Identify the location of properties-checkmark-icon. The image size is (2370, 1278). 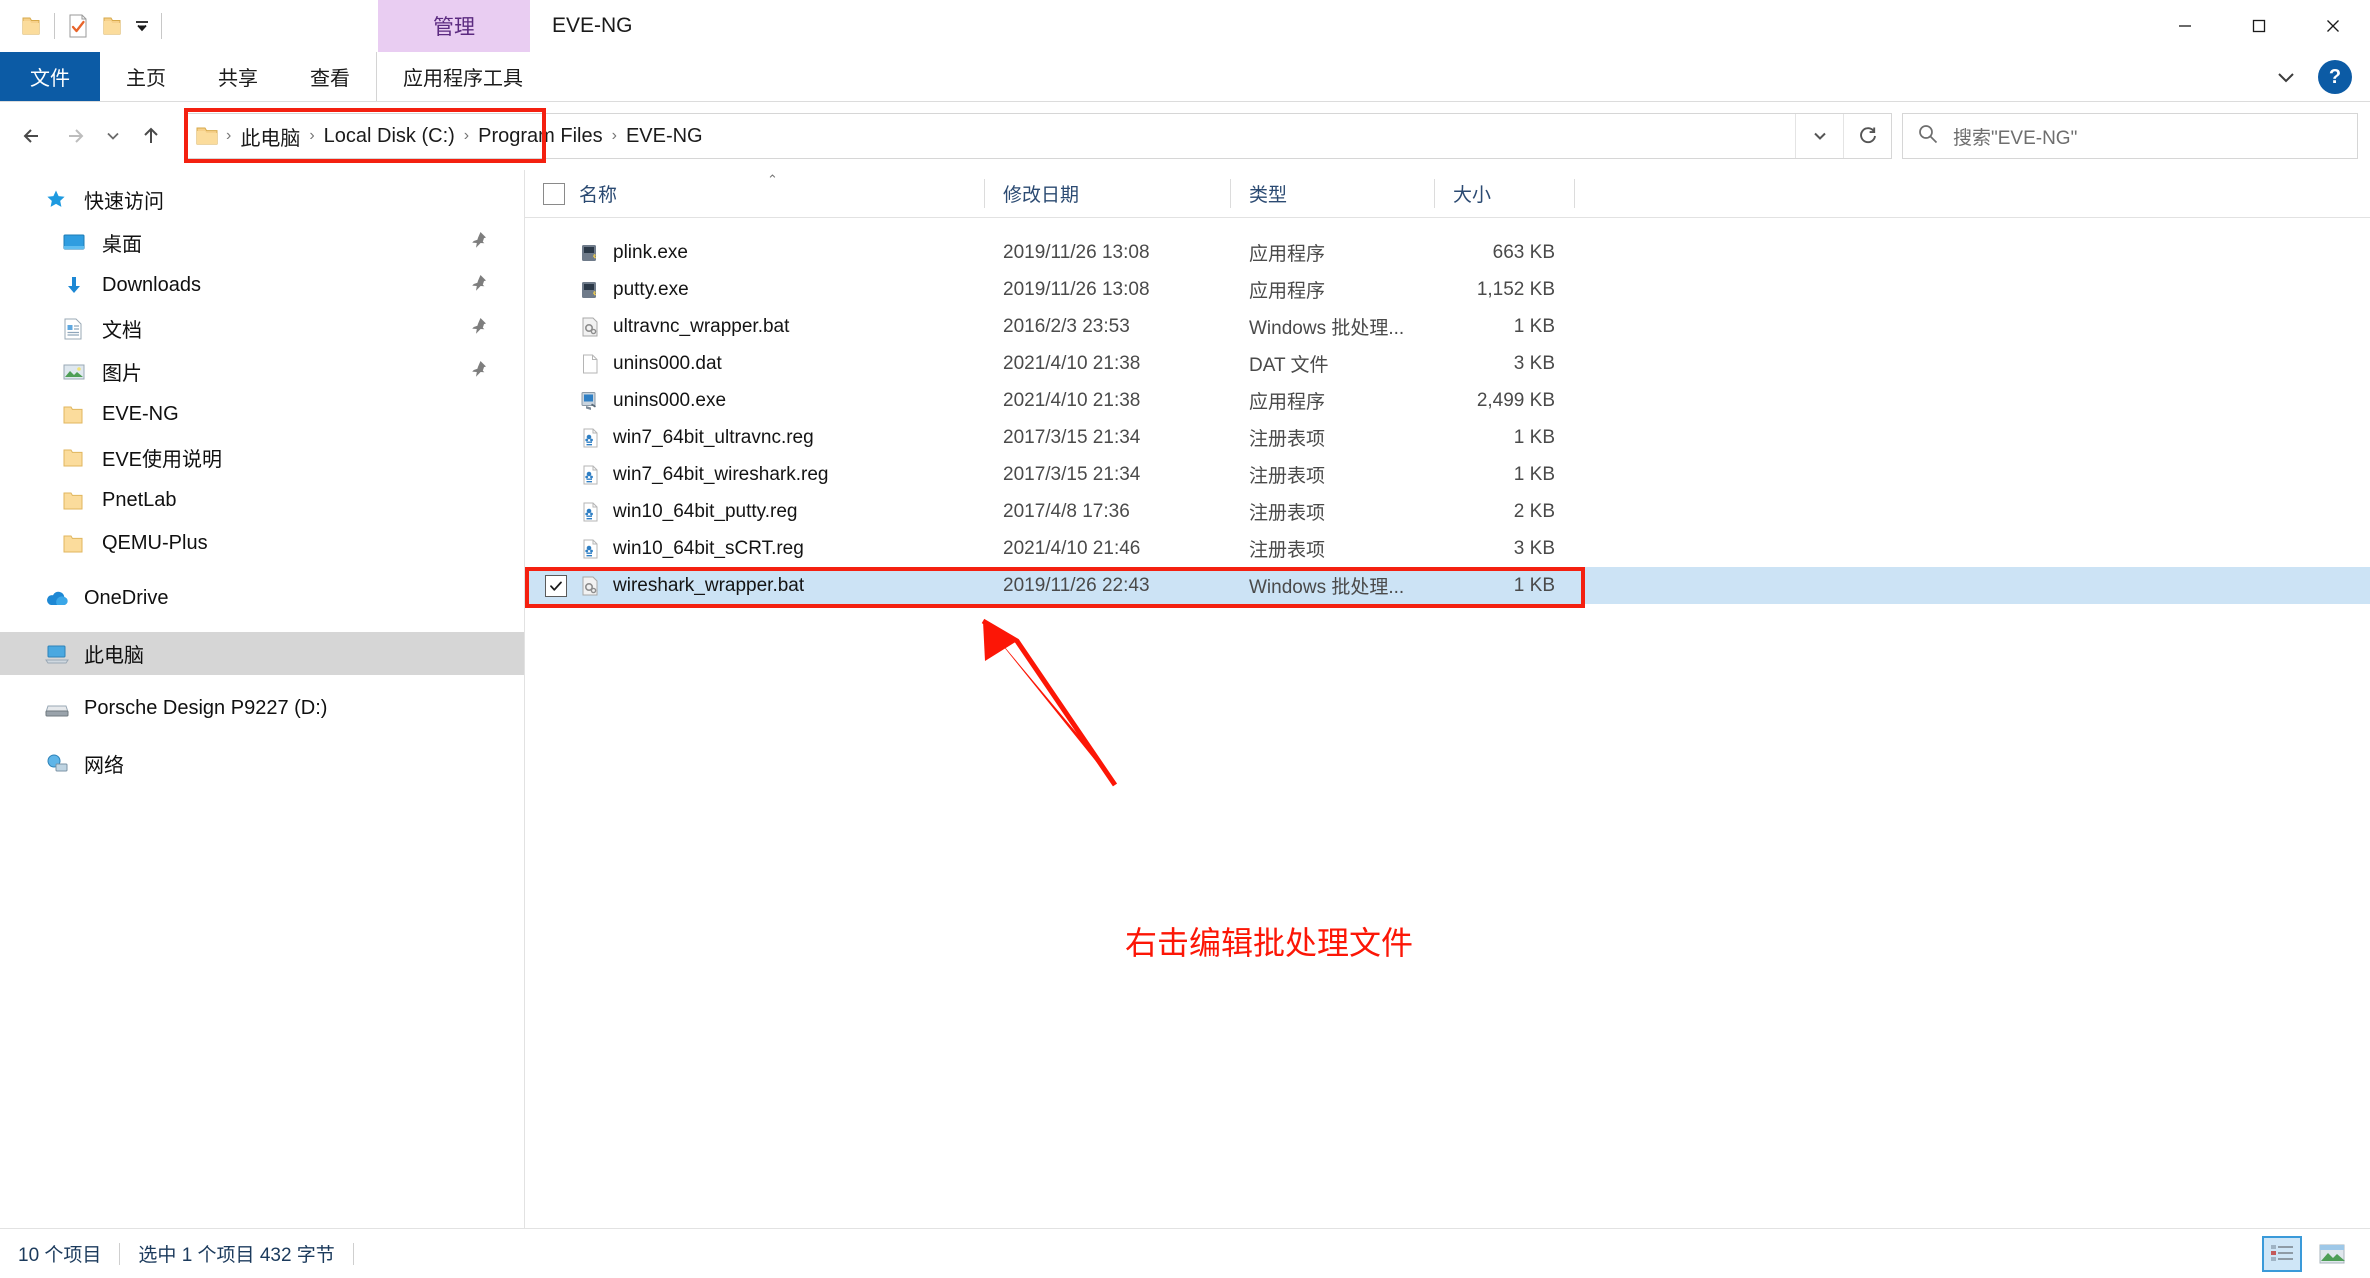
(78, 26).